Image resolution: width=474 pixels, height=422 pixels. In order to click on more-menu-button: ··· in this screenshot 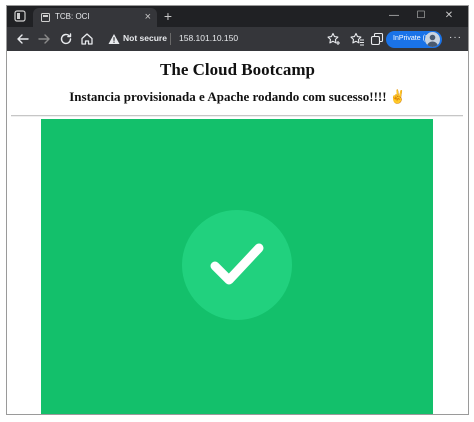, I will do `click(455, 37)`.